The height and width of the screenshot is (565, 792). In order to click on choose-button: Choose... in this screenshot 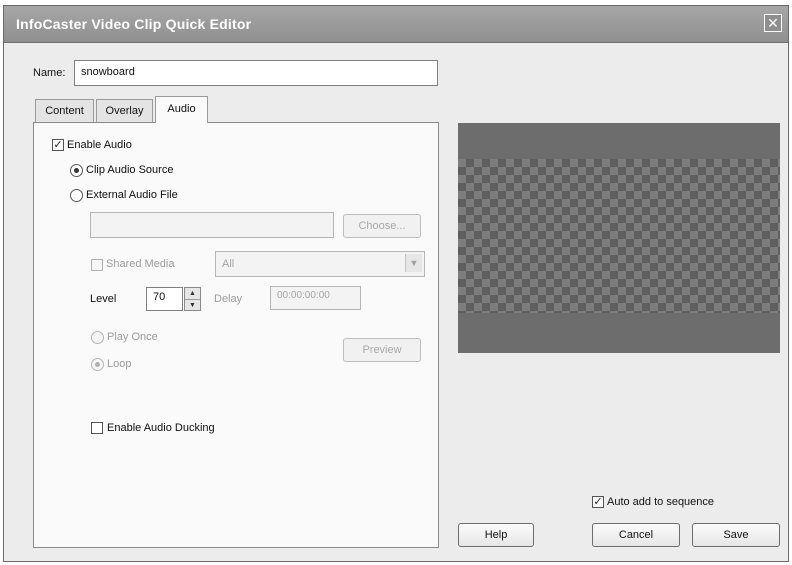, I will do `click(382, 226)`.